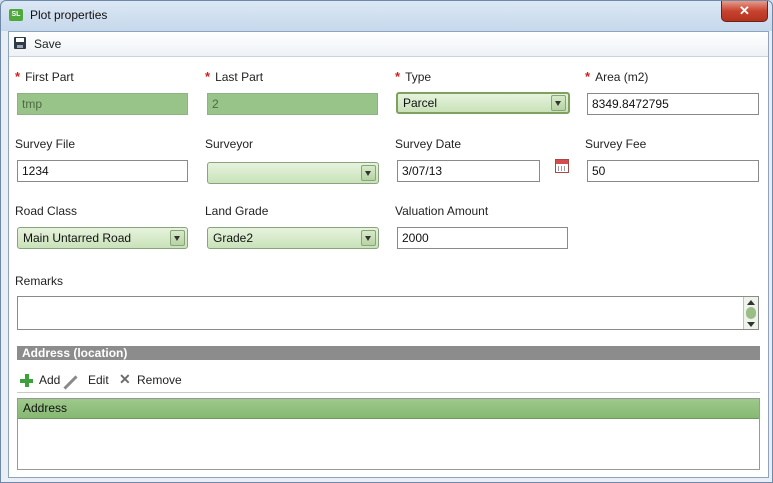 This screenshot has width=773, height=483. Describe the element at coordinates (45, 144) in the screenshot. I see `survey-file-label: Survey File` at that location.